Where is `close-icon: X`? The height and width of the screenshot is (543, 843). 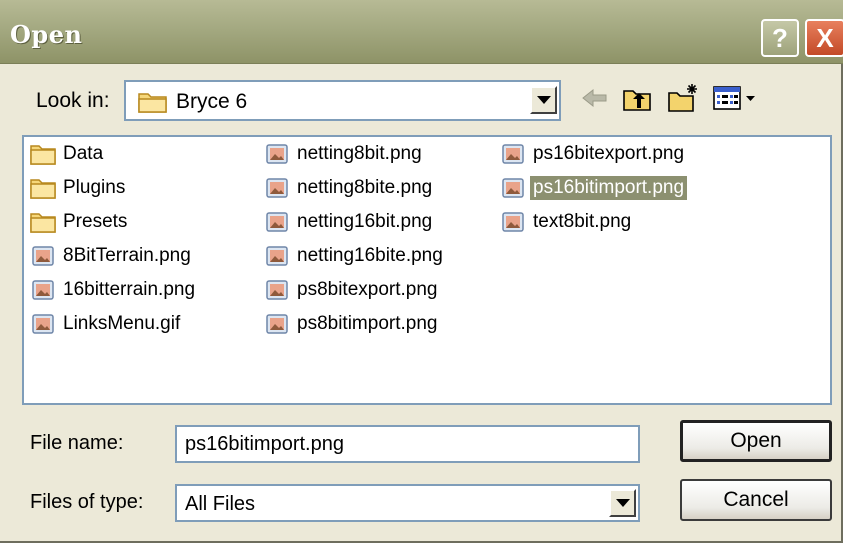
close-icon: X is located at coordinates (825, 37).